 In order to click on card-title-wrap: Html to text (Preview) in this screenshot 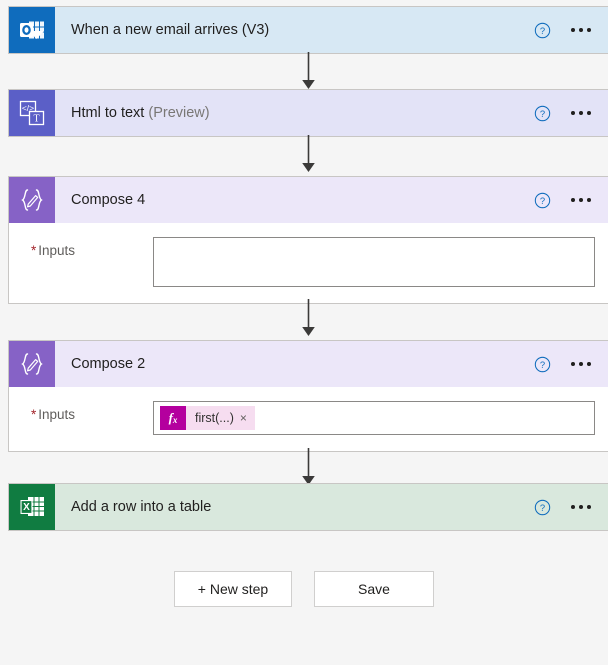, I will do `click(294, 113)`.